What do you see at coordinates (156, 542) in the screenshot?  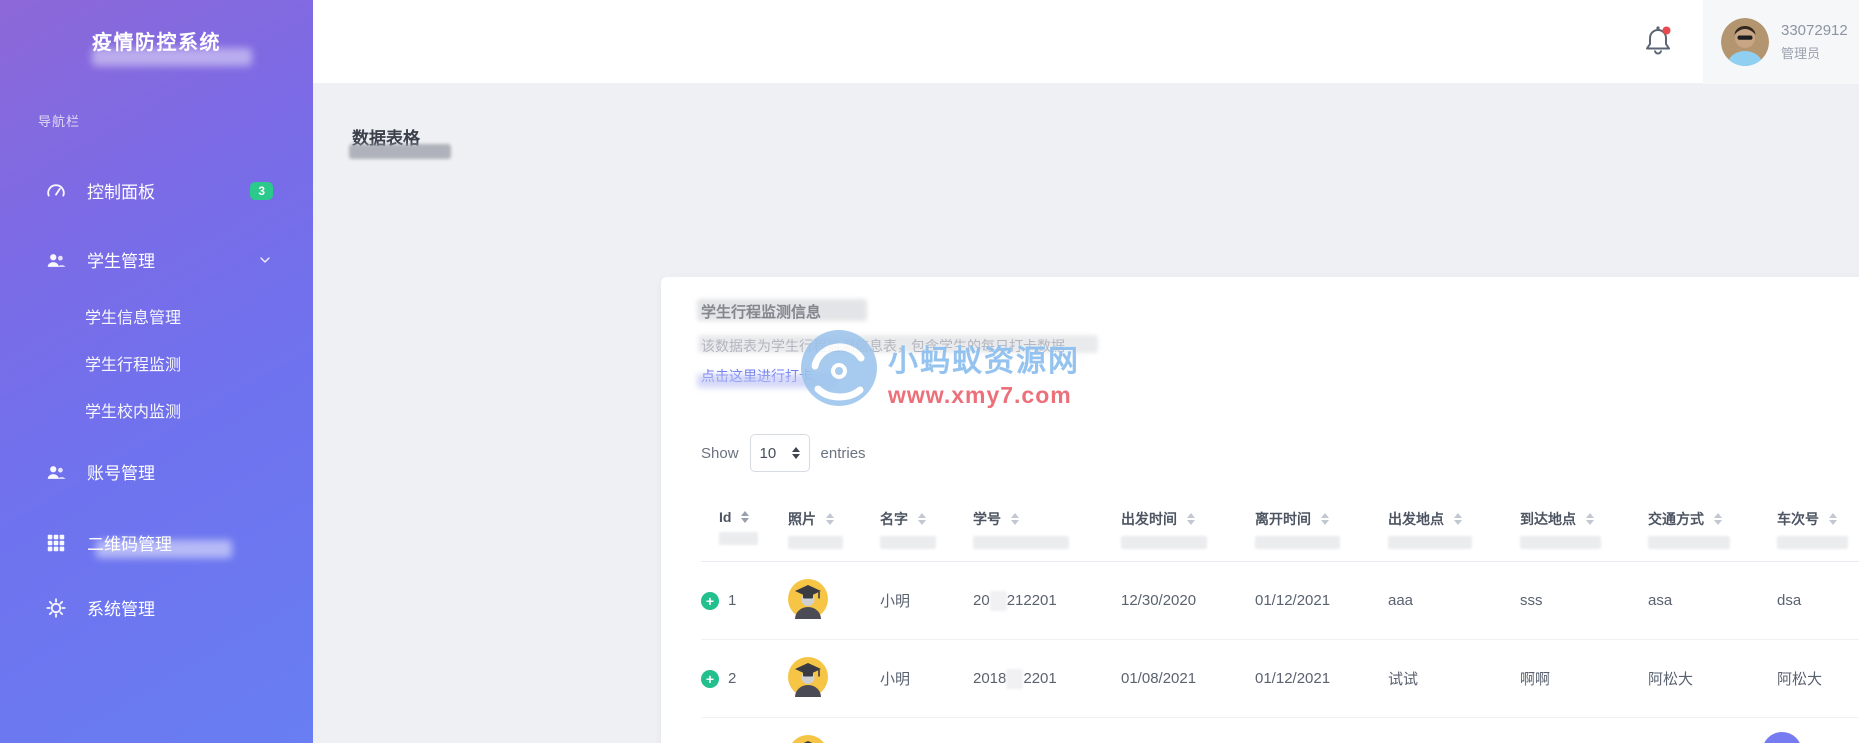 I see `sidebar-item-3: 二维码管理` at bounding box center [156, 542].